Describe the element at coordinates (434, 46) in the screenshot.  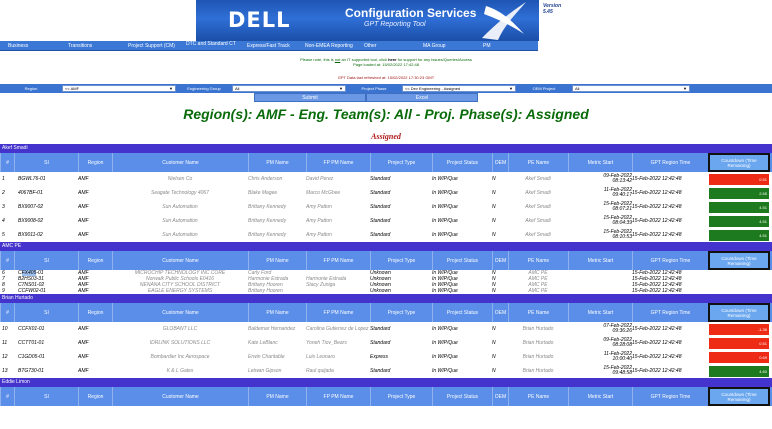
I see `nav-ma-group: MA Group` at that location.